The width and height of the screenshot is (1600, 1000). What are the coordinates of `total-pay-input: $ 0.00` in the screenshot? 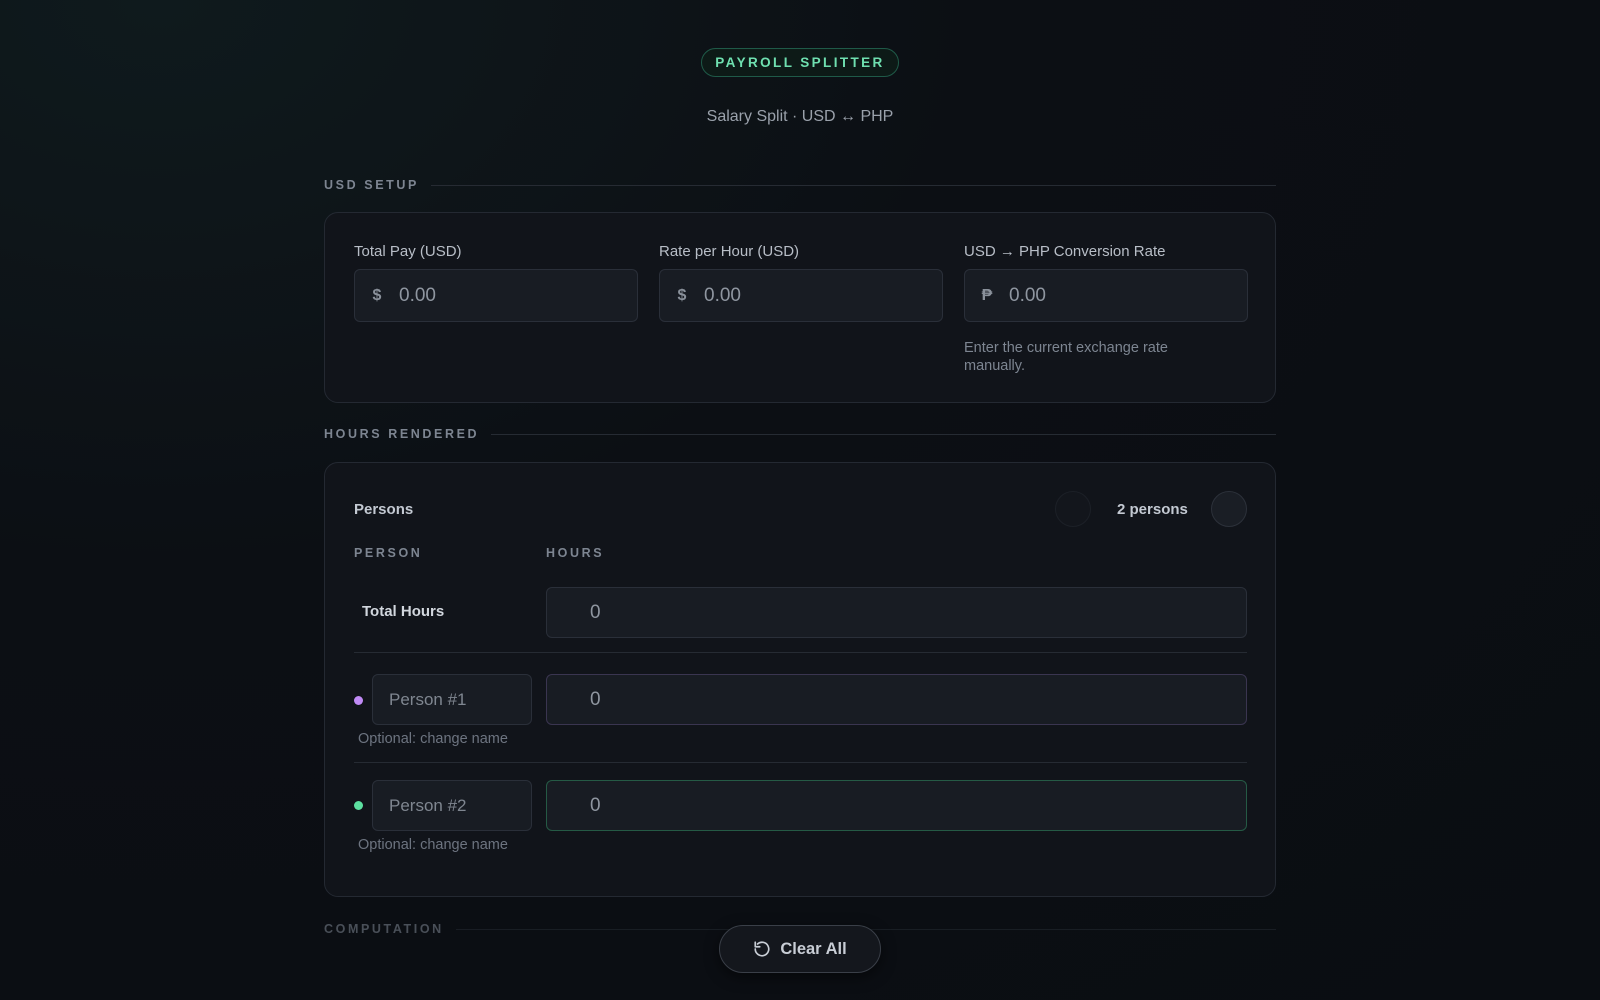 It's located at (496, 295).